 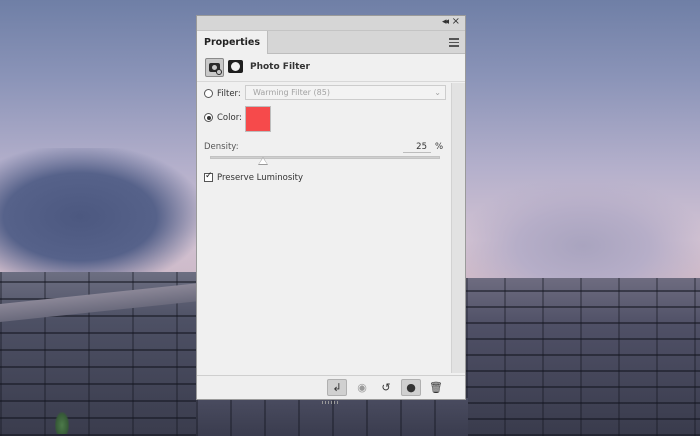 What do you see at coordinates (583, 357) in the screenshot?
I see `background-stone-wall-right` at bounding box center [583, 357].